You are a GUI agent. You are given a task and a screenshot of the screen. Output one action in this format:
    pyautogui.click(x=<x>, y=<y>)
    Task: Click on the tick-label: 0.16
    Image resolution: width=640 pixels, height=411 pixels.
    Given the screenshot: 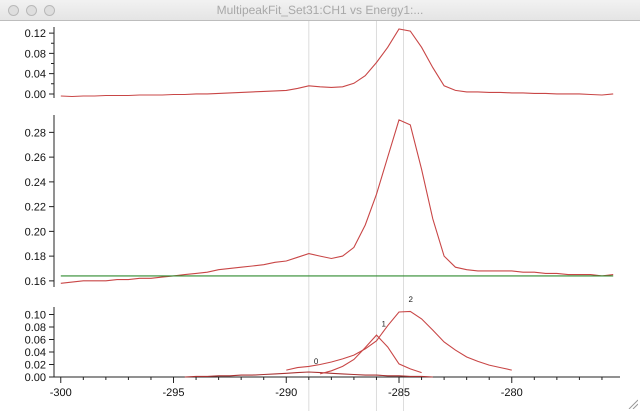 What is the action you would take?
    pyautogui.click(x=35, y=282)
    